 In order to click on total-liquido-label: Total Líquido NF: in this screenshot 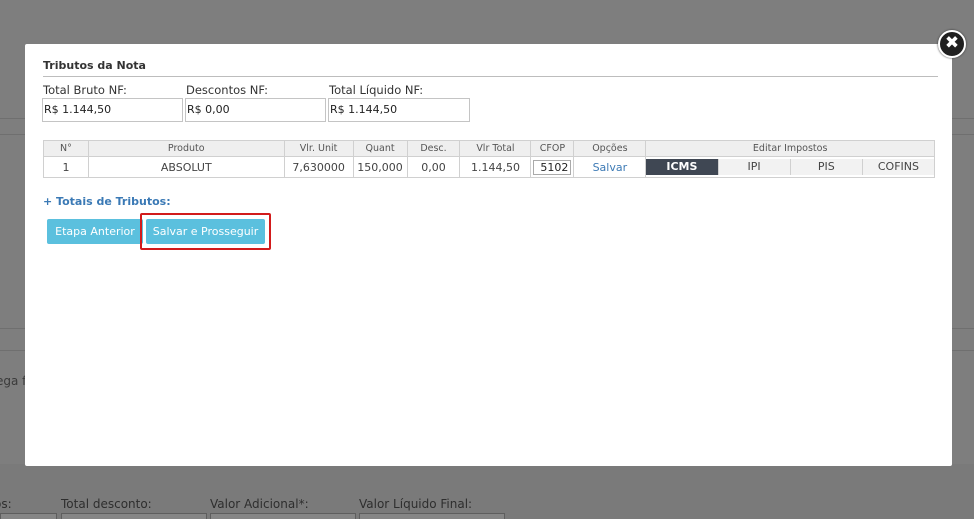, I will do `click(376, 90)`.